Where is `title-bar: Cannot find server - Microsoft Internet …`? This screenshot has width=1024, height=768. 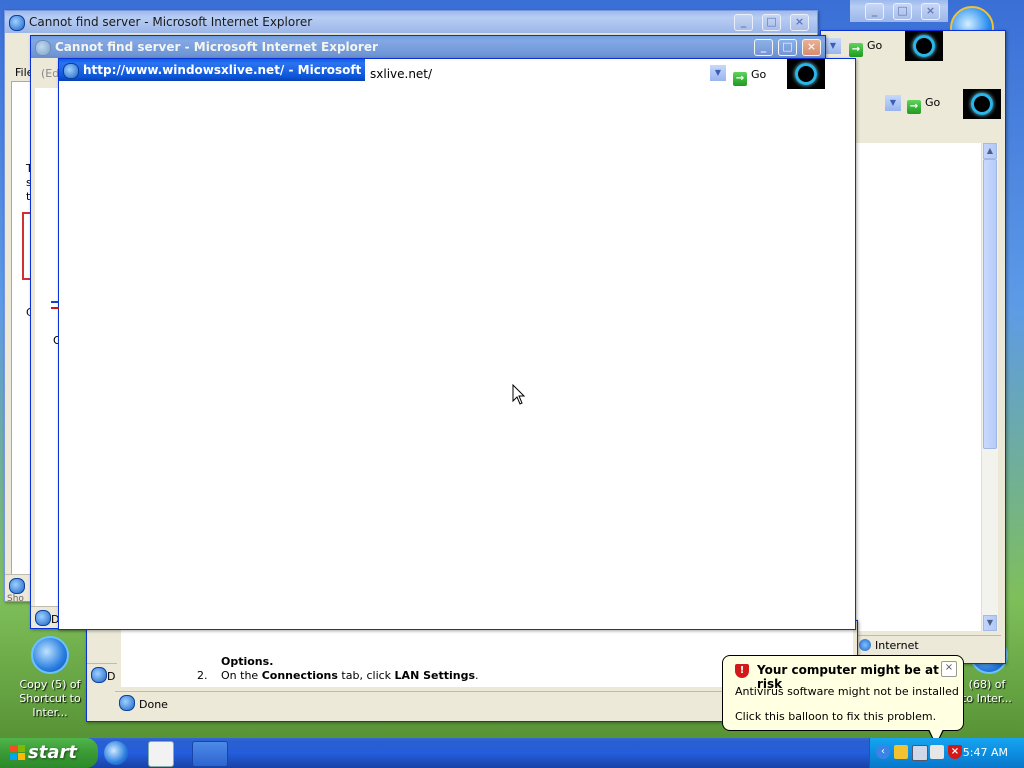
title-bar: Cannot find server - Microsoft Internet … is located at coordinates (428, 47).